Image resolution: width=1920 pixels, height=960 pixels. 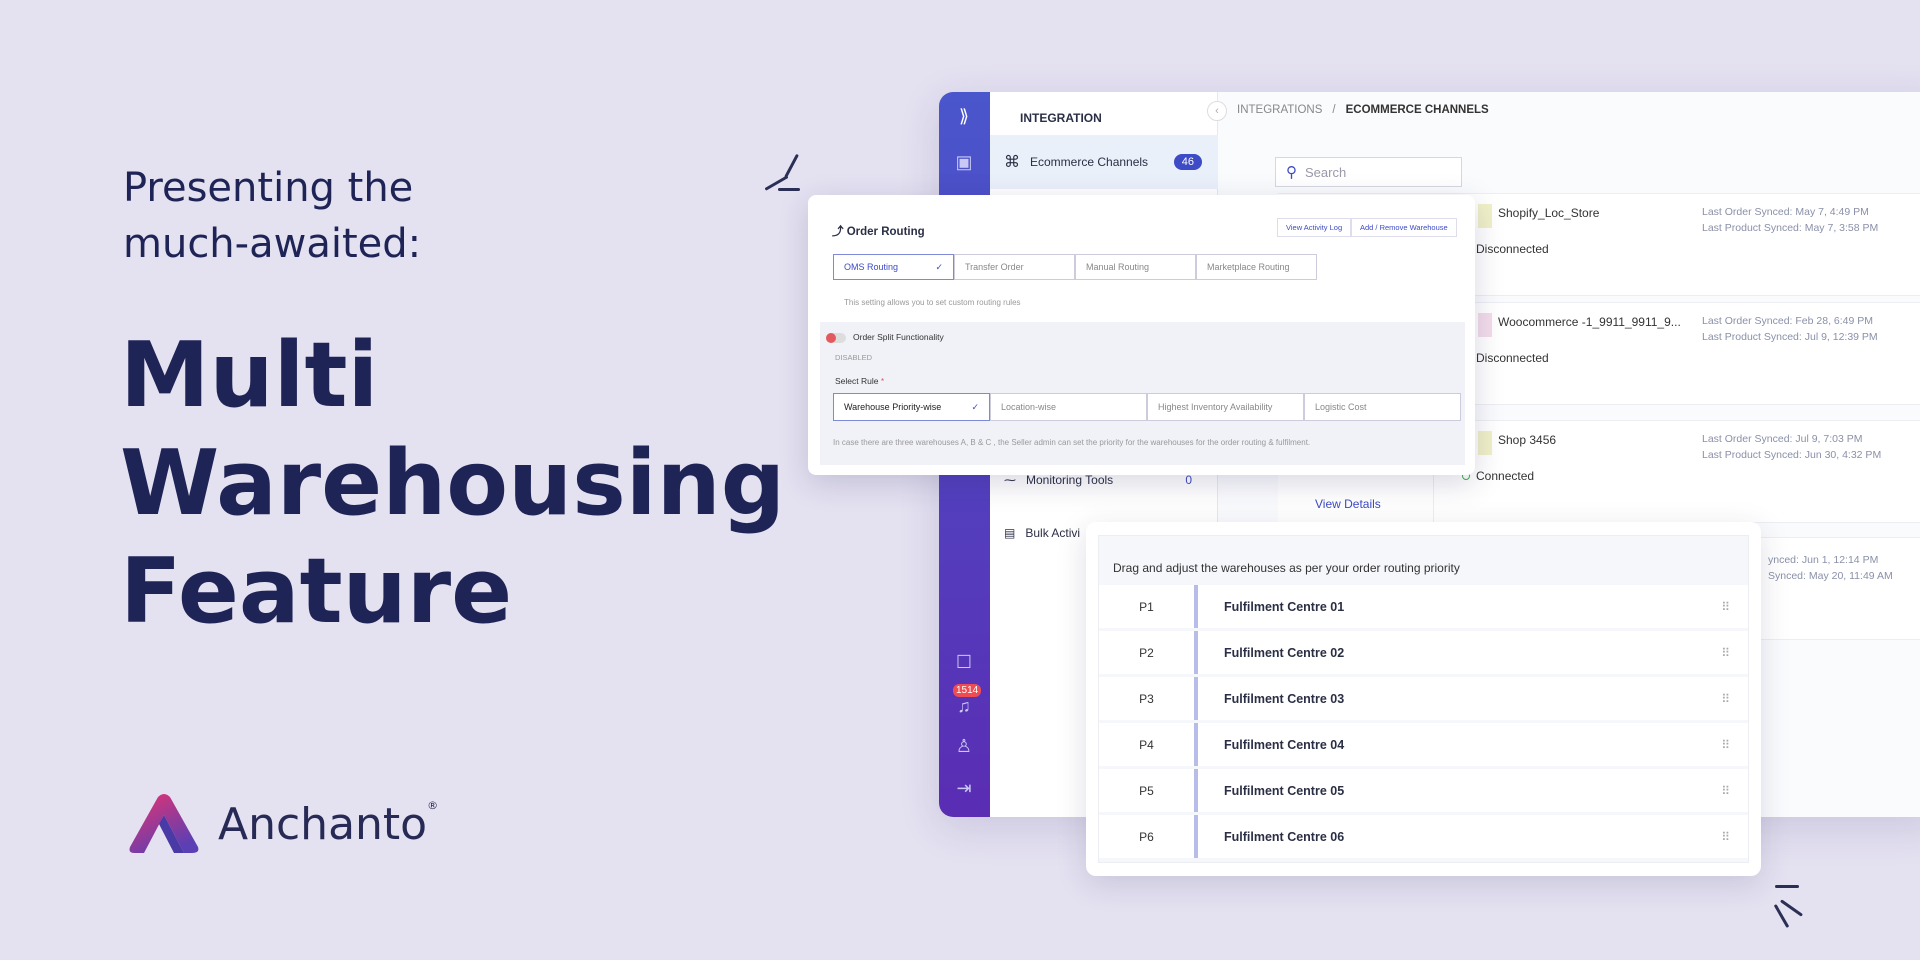 What do you see at coordinates (1068, 407) in the screenshot?
I see `rule-location-wise: Location-wise` at bounding box center [1068, 407].